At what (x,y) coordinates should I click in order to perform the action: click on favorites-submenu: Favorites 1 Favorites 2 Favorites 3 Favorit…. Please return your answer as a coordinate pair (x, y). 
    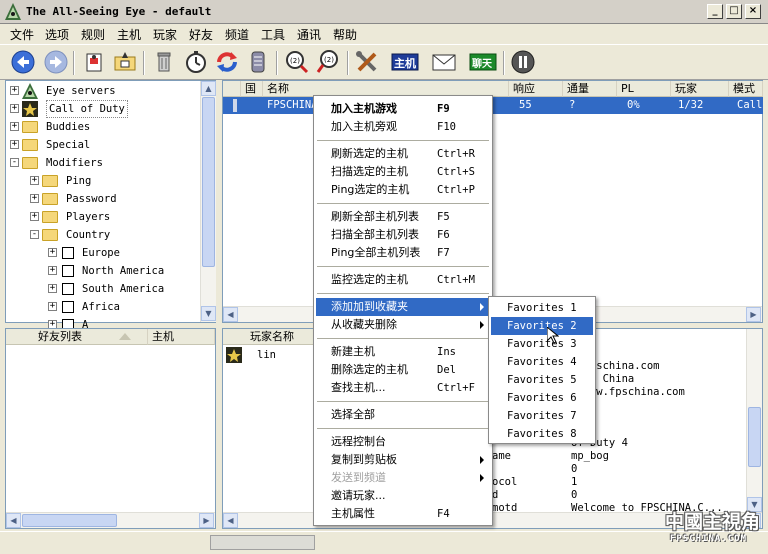
    Looking at the image, I should click on (542, 370).